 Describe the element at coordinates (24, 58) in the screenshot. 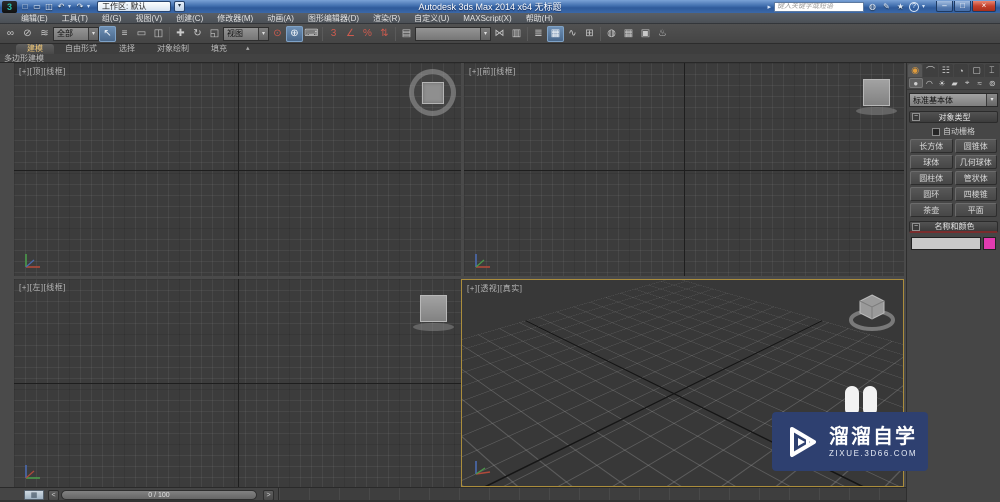

I see `polygon-modeling-panel-label: 多边形建模` at that location.